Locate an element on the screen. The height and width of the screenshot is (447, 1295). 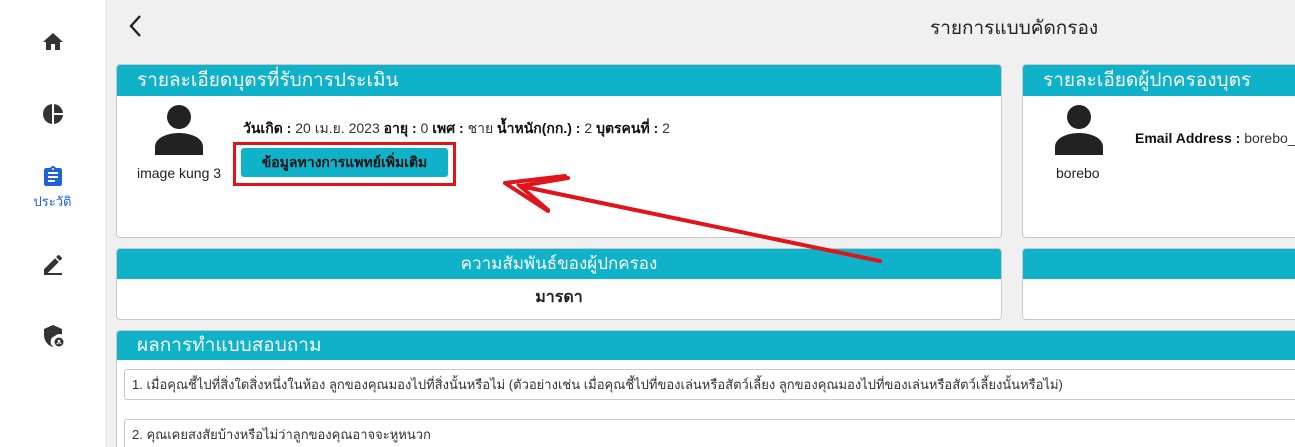
page-title: รายการแบบคัดกรอง is located at coordinates (1014, 28).